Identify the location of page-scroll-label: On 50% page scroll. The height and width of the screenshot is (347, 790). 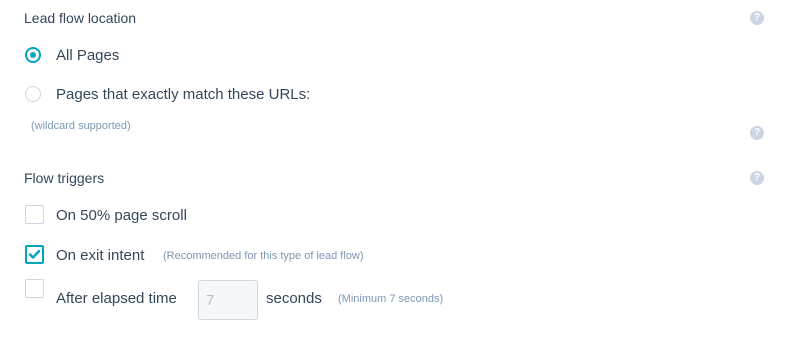
(121, 215).